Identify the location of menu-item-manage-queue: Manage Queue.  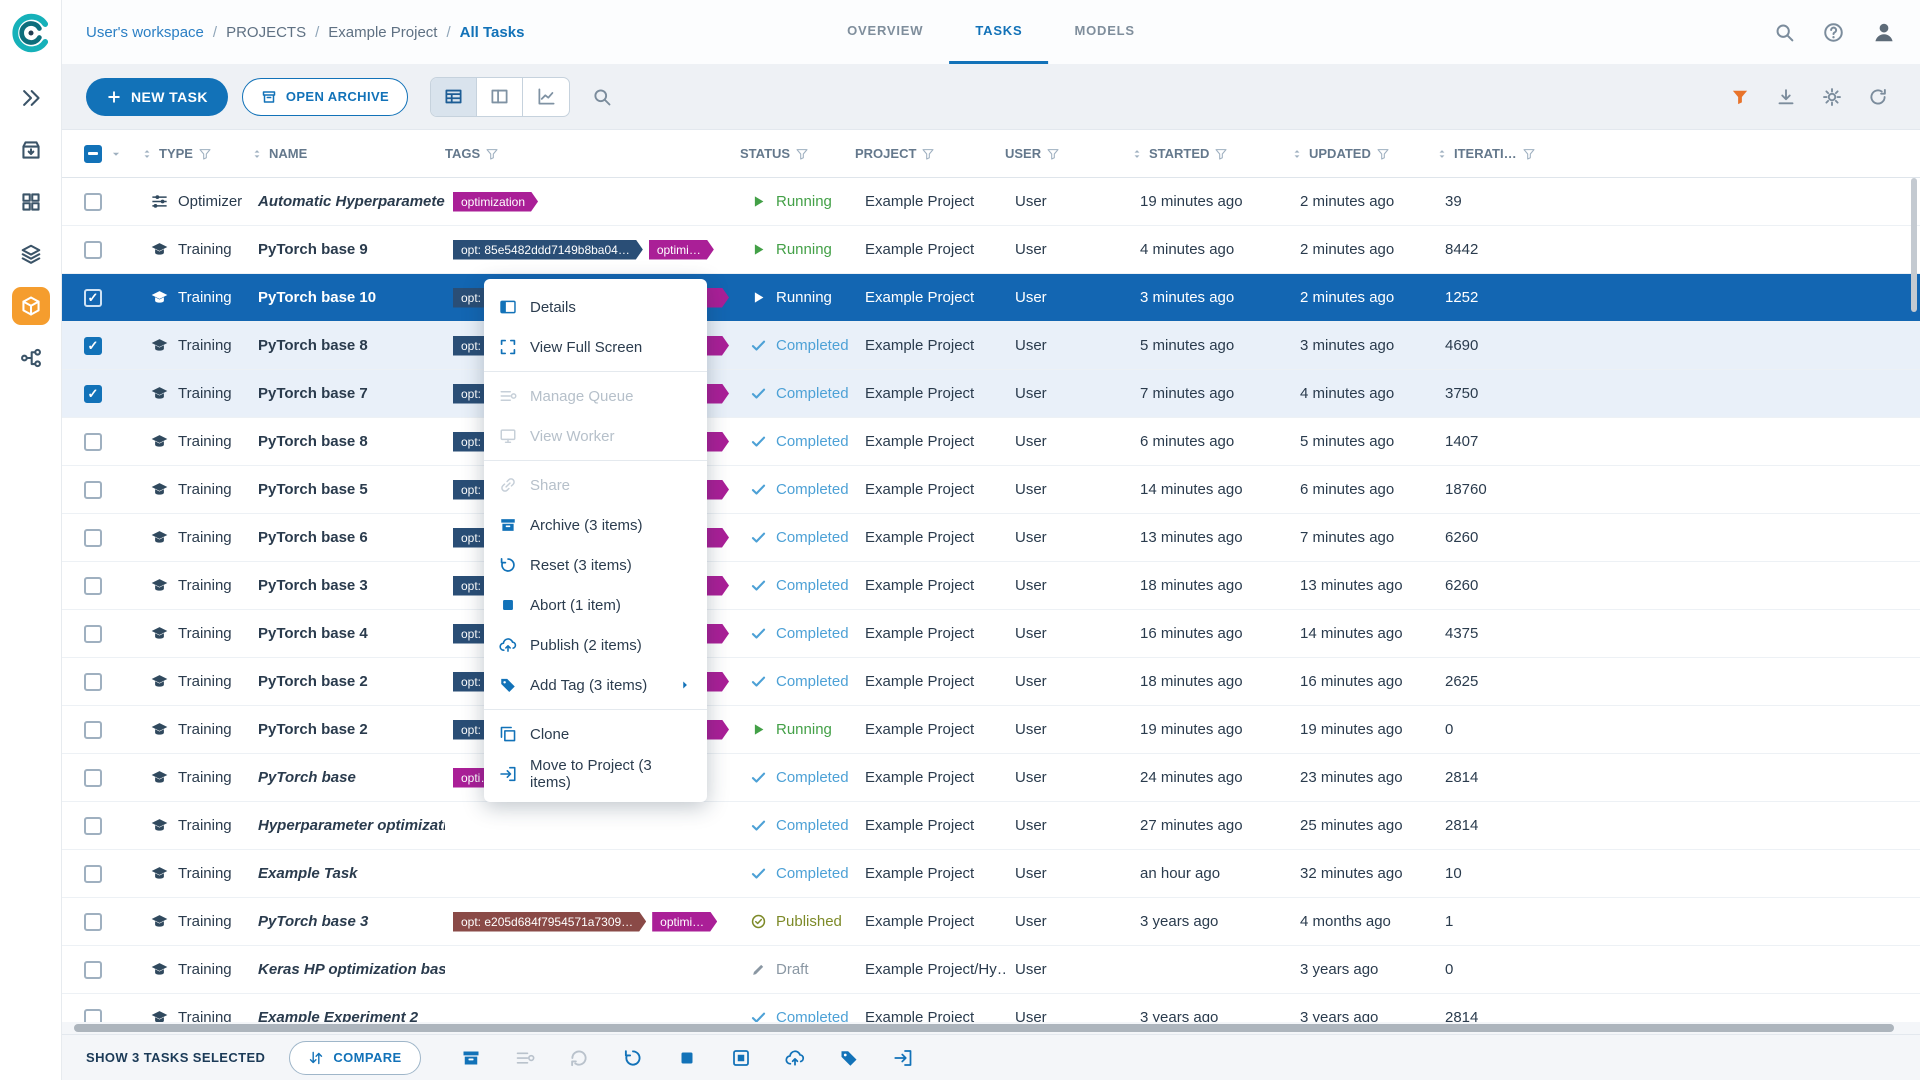
(595, 396).